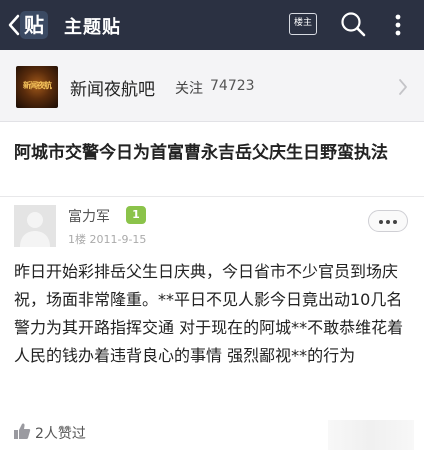 This screenshot has width=424, height=459. I want to click on divider, so click(212, 196).